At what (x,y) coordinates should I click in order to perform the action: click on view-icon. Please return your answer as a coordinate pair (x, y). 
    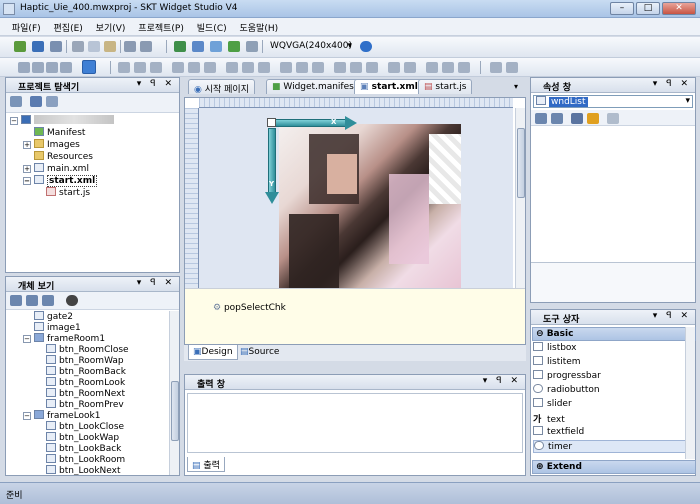
    Looking at the image, I should click on (52, 101).